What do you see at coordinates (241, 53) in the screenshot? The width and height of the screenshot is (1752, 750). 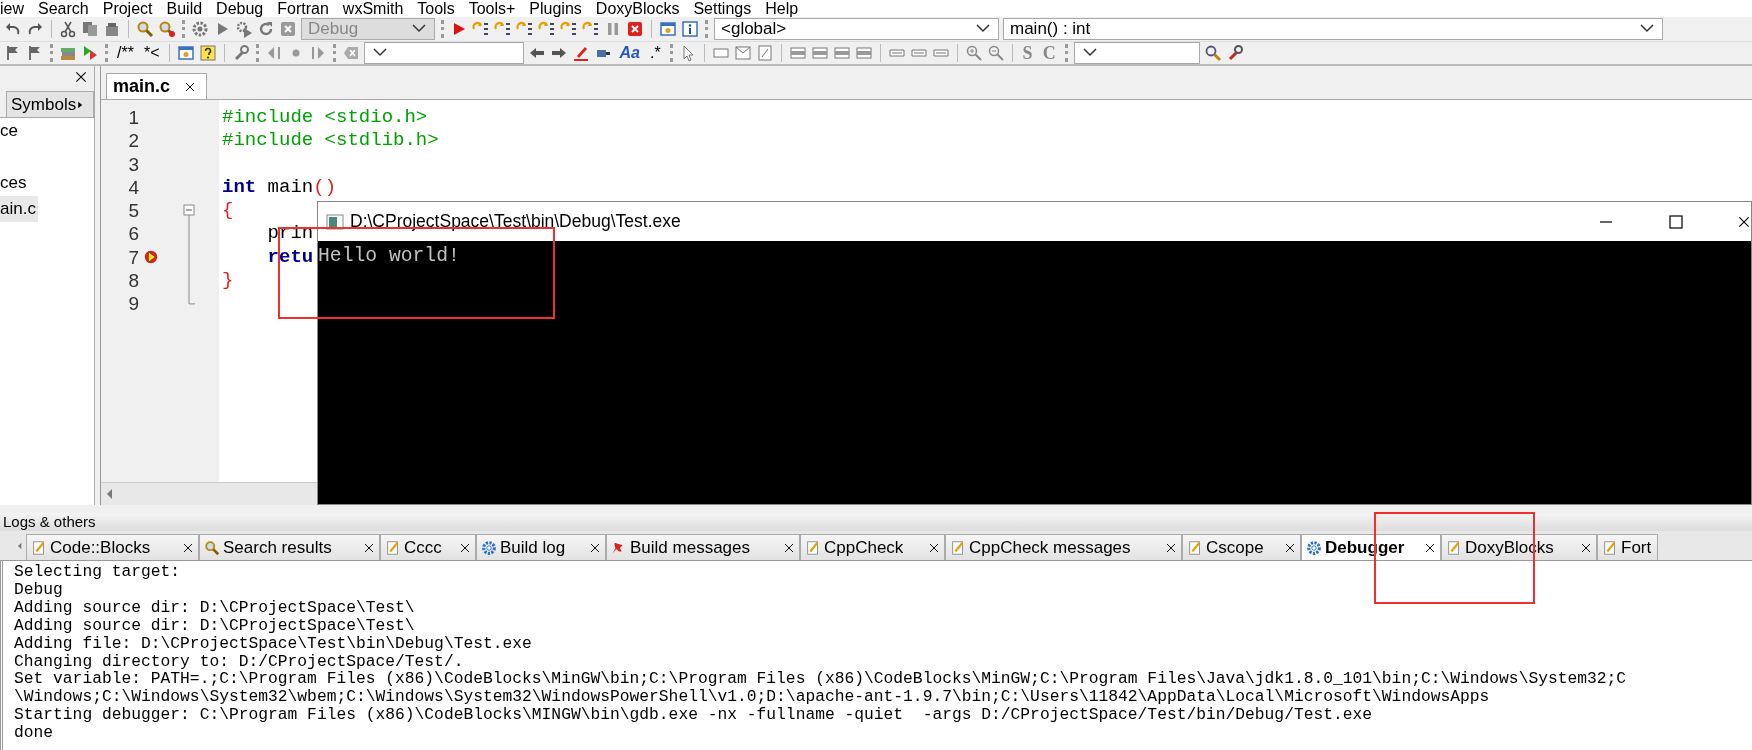 I see `wrench-icon` at bounding box center [241, 53].